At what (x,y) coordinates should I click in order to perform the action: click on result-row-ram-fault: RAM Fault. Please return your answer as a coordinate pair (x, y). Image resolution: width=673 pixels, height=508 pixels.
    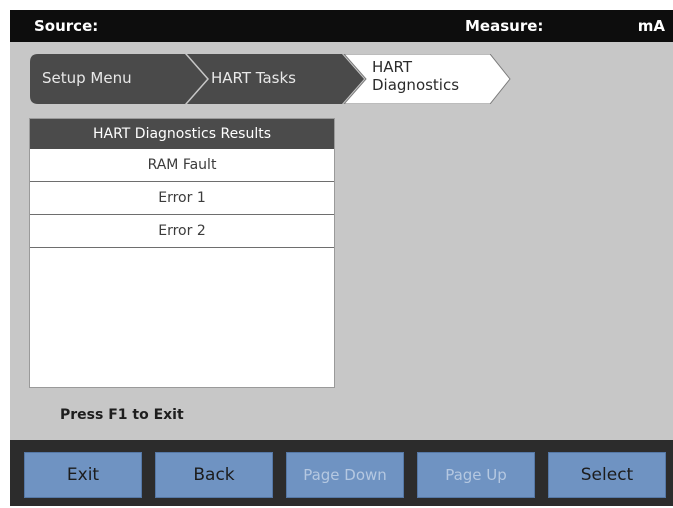
    Looking at the image, I should click on (182, 165).